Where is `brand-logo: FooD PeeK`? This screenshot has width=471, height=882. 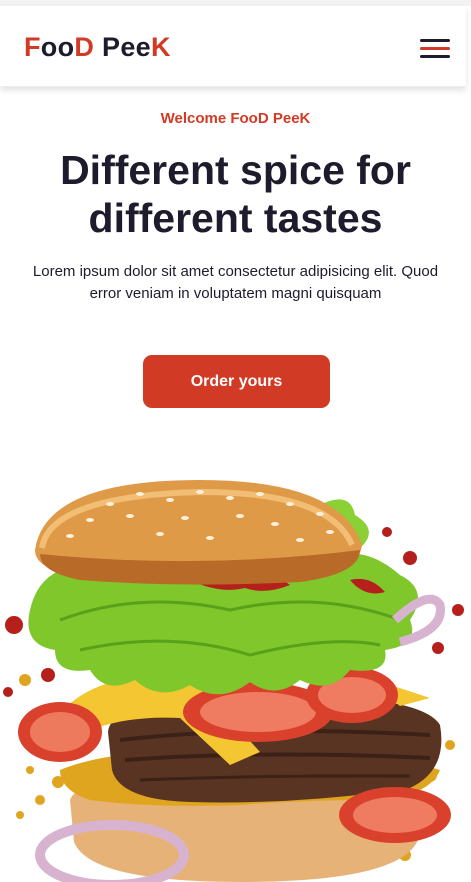
brand-logo: FooD PeeK is located at coordinates (97, 47).